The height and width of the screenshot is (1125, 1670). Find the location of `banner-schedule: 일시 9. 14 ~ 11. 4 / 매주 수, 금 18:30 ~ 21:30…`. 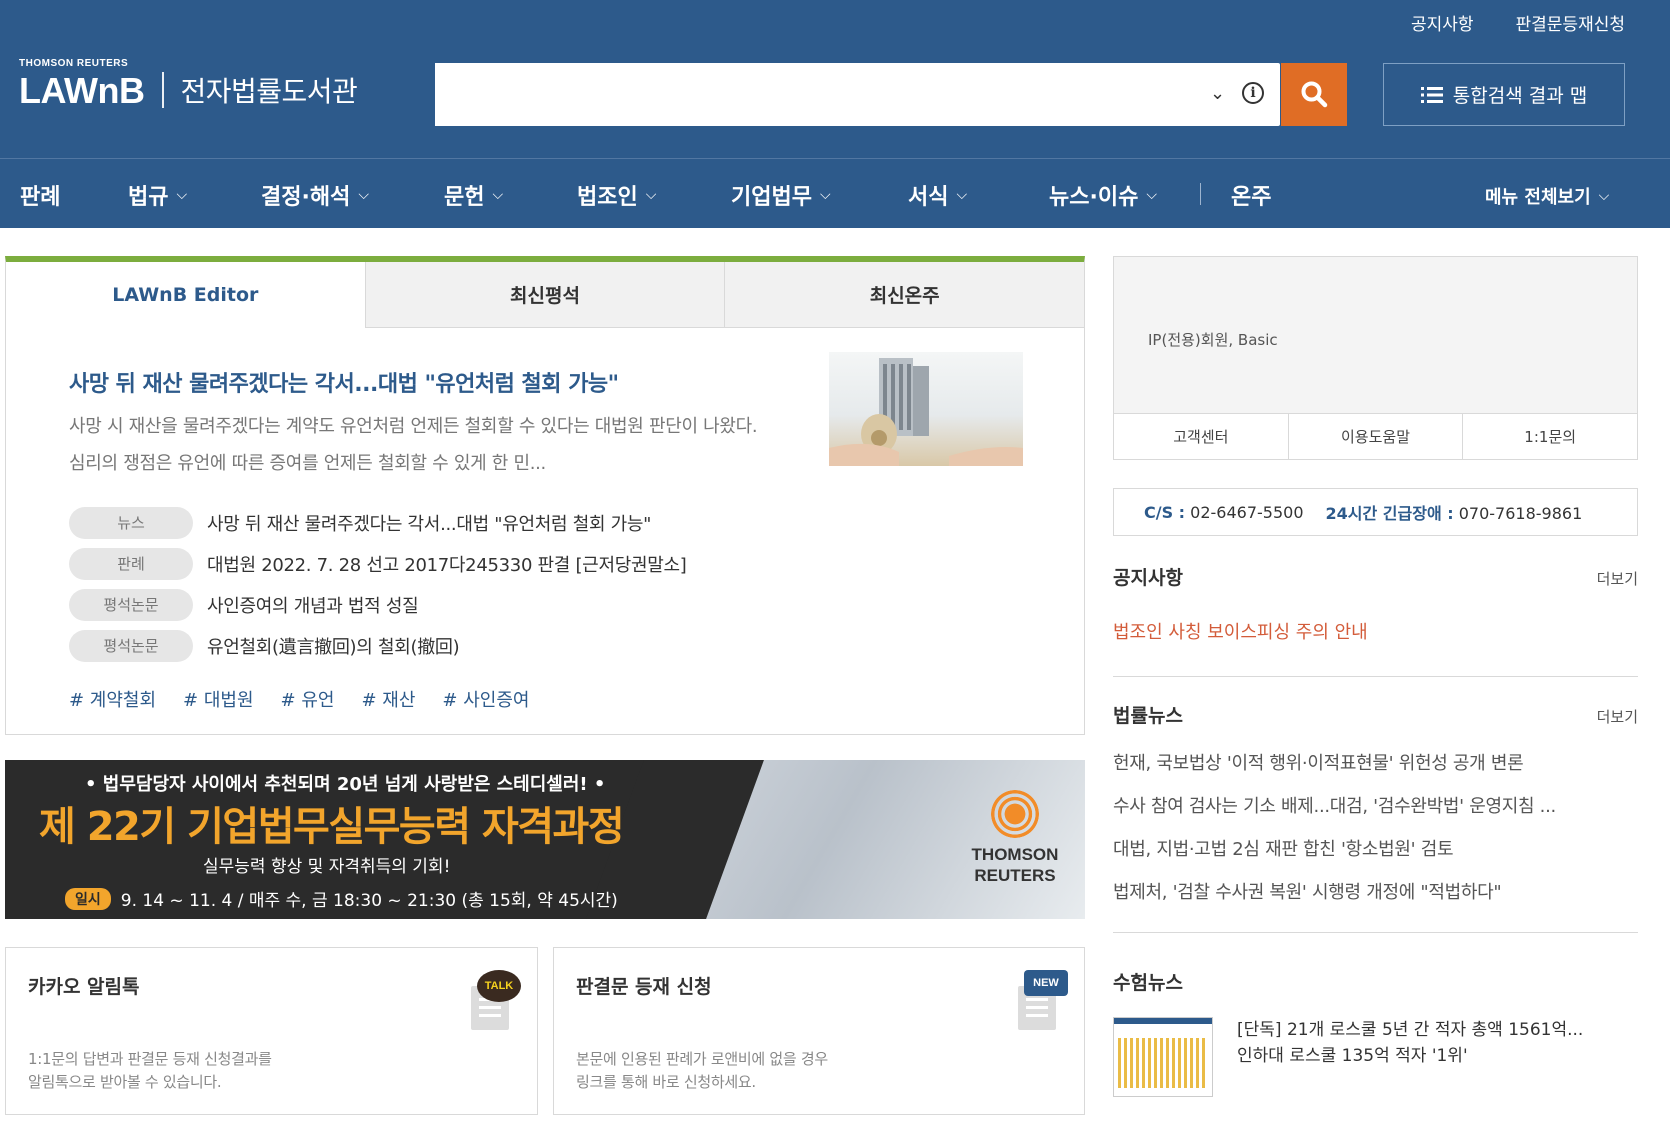

banner-schedule: 일시 9. 14 ~ 11. 4 / 매주 수, 금 18:30 ~ 21:30… is located at coordinates (341, 898).